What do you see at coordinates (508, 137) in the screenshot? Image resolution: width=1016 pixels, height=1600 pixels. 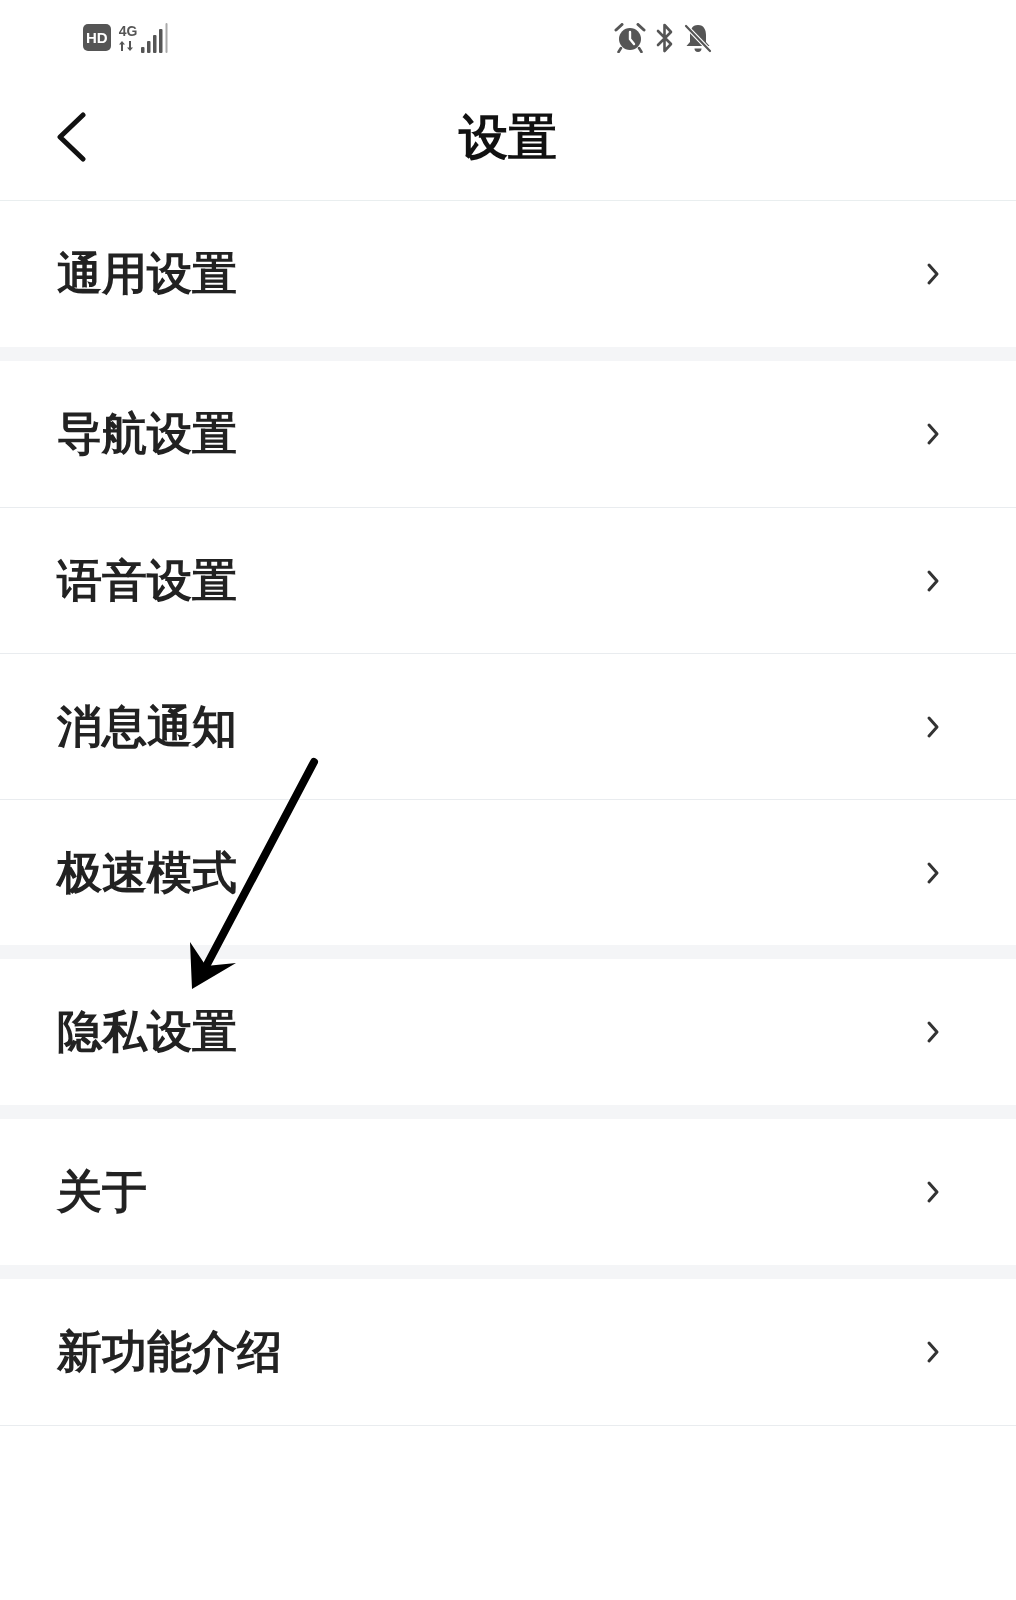 I see `page-title: 设置` at bounding box center [508, 137].